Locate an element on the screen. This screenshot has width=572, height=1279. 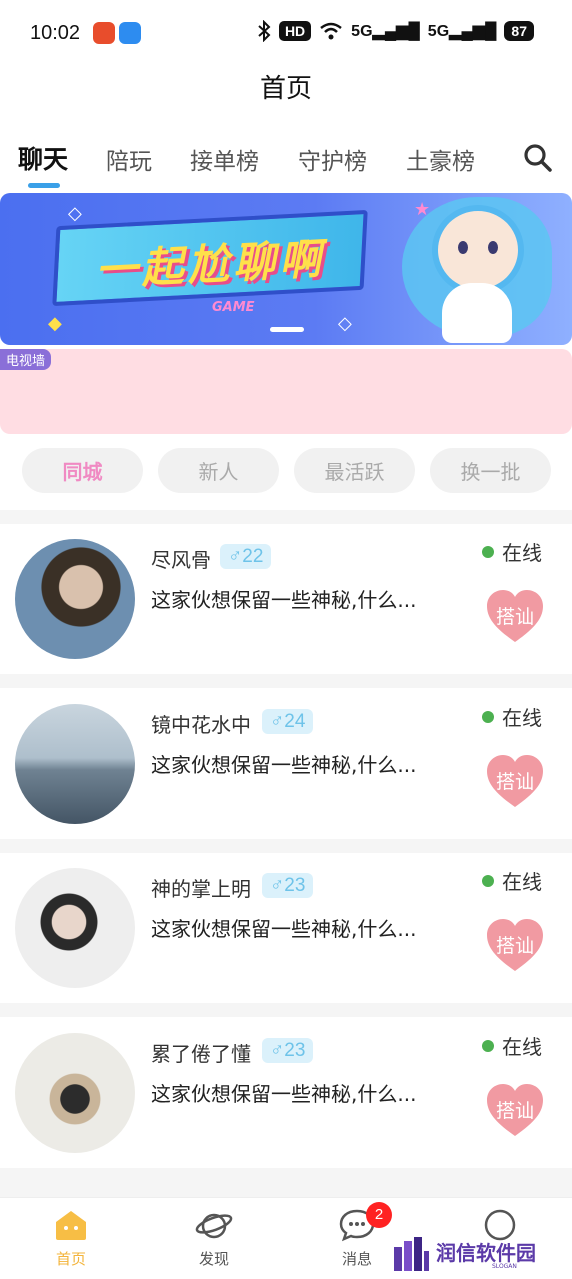
user-name: 神的掌上明 is located at coordinates (201, 889).